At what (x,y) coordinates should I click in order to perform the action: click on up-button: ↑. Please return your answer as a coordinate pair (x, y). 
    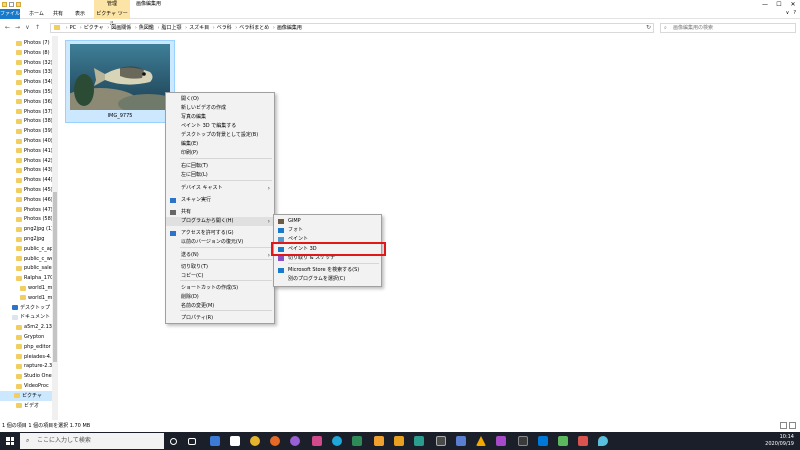
    Looking at the image, I should click on (37, 27).